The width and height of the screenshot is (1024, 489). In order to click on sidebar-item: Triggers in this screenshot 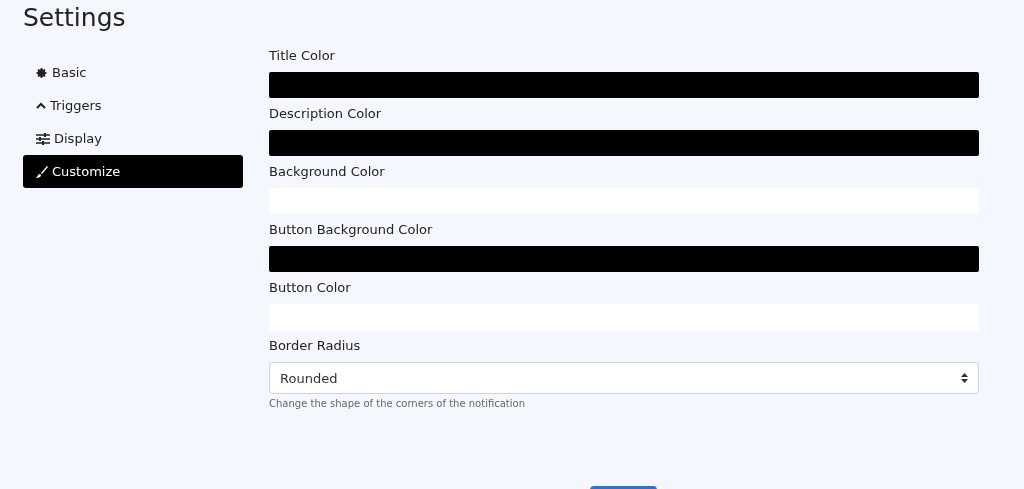, I will do `click(133, 105)`.